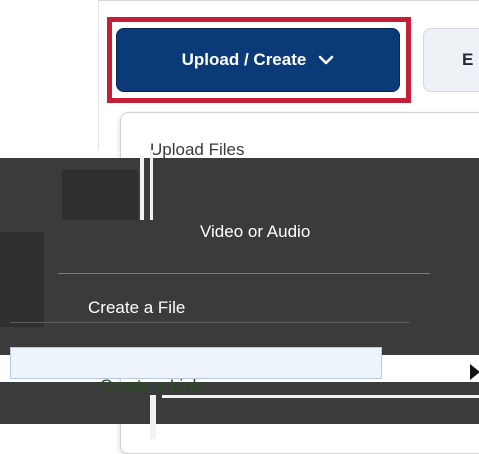  I want to click on menu-item-video-audio-label: Video or Audio, so click(255, 231).